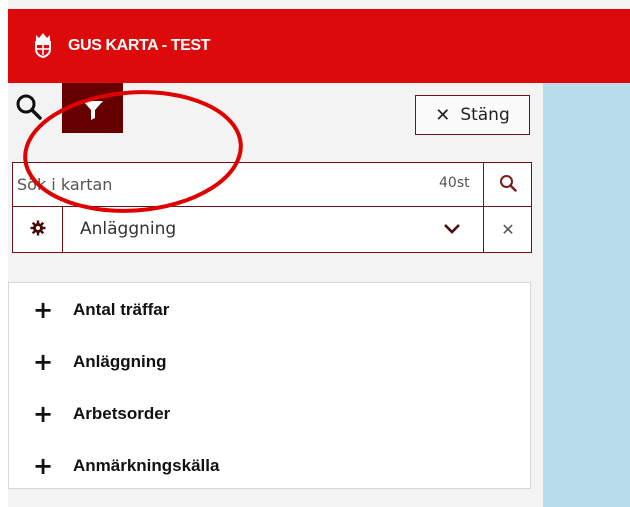 This screenshot has height=507, width=630. What do you see at coordinates (217, 184) in the screenshot?
I see `search-input` at bounding box center [217, 184].